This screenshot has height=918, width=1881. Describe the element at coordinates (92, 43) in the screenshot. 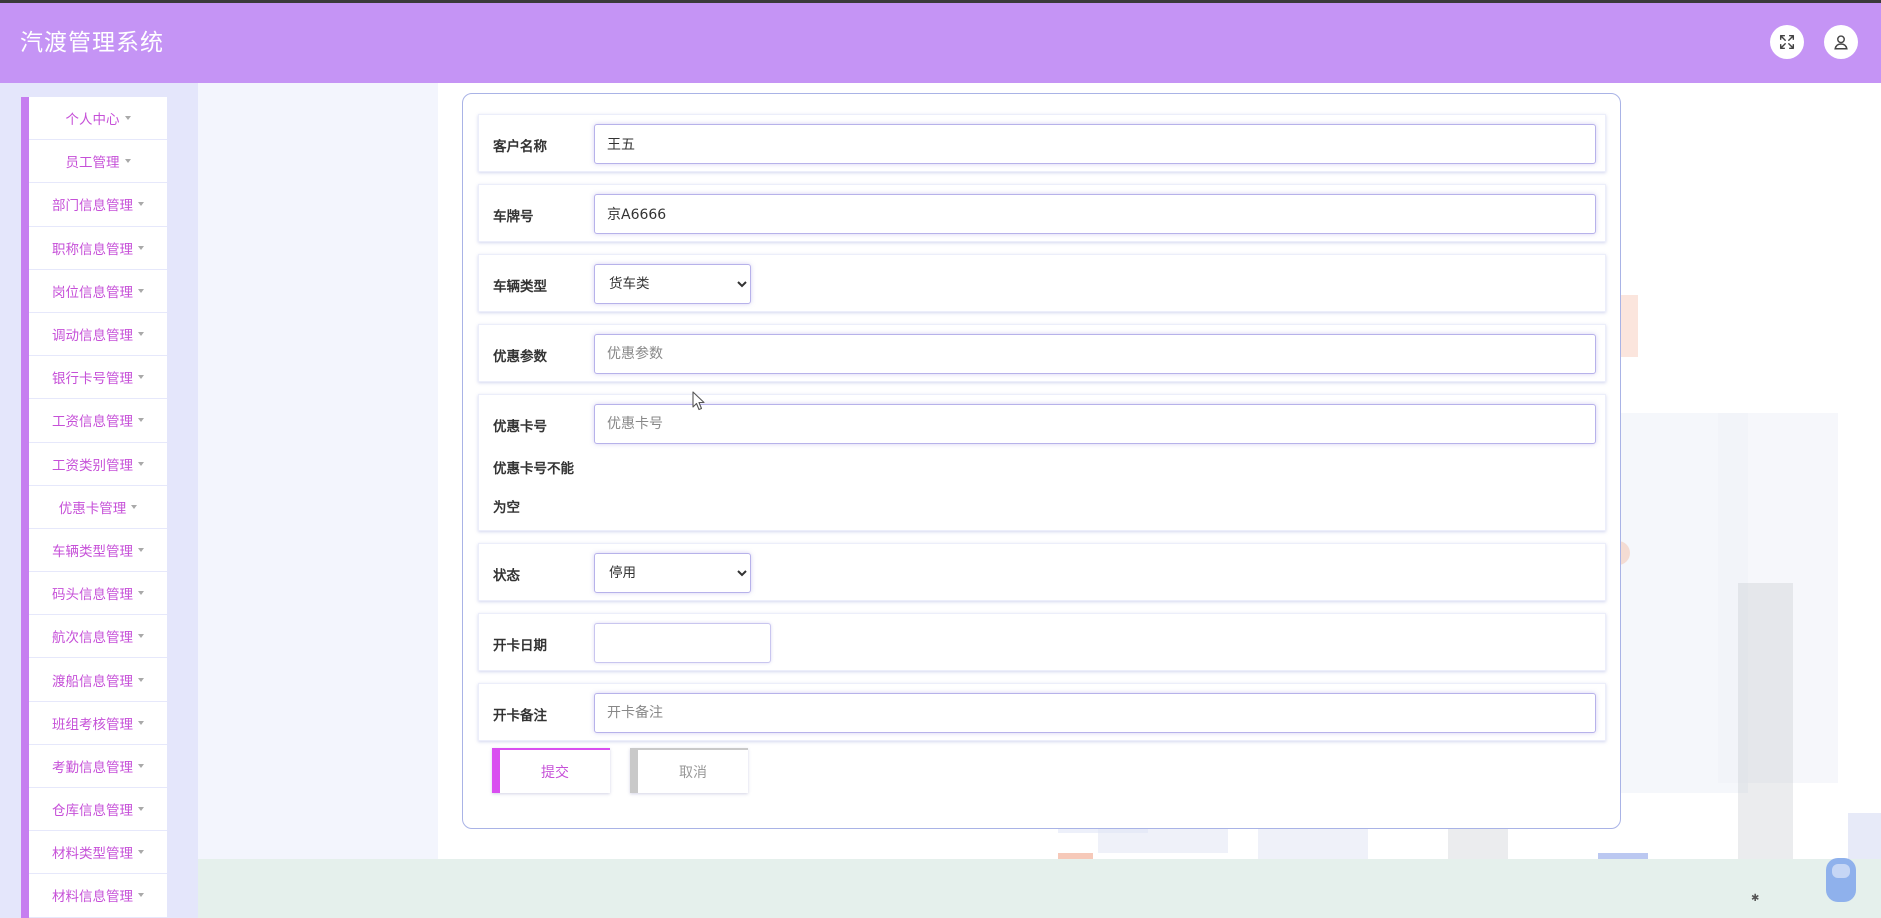

I see `app-title: 汽渡管理系统` at that location.